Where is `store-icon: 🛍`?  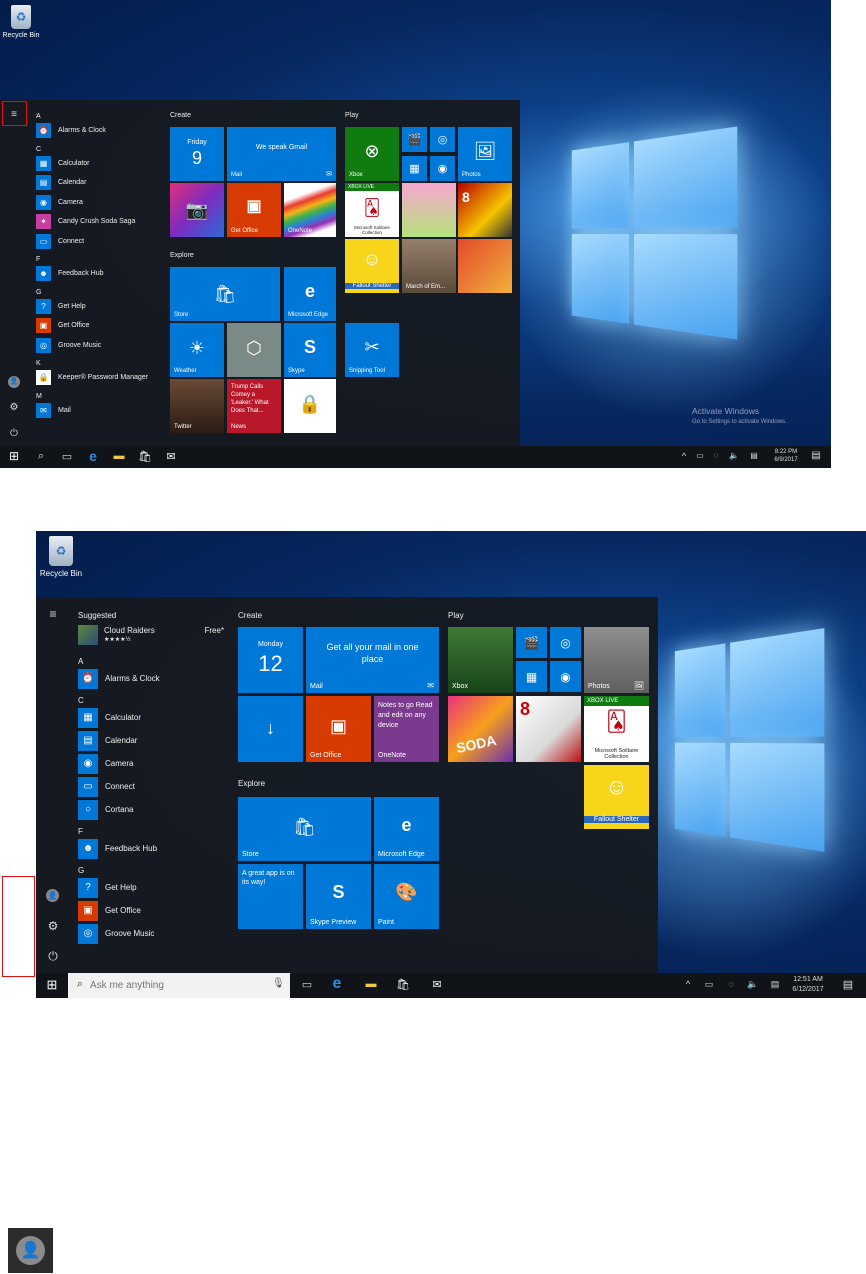
store-icon: 🛍 is located at coordinates (403, 984).